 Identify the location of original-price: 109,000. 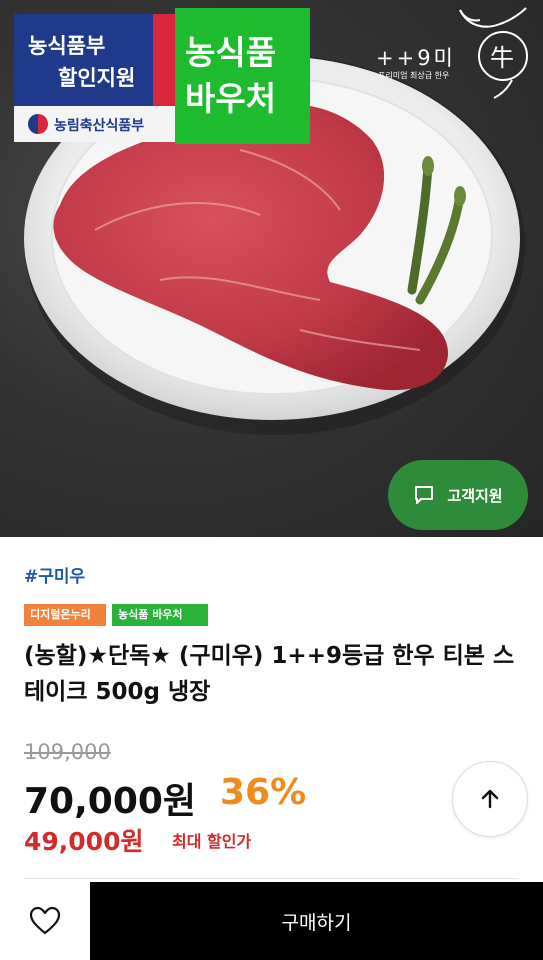
(67, 752).